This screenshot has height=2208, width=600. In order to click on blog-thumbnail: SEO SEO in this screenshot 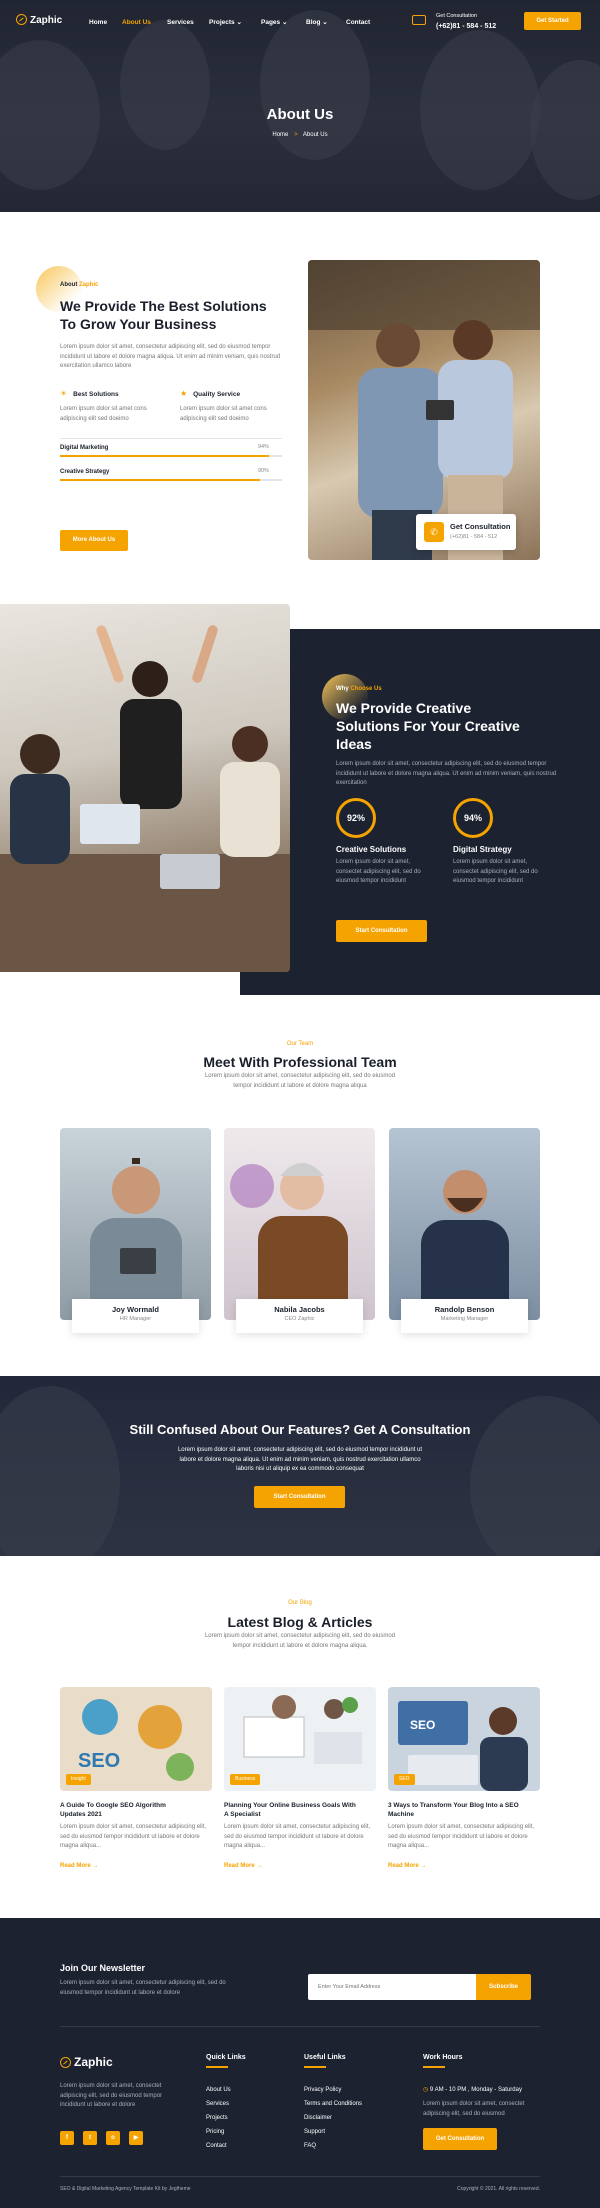, I will do `click(464, 1739)`.